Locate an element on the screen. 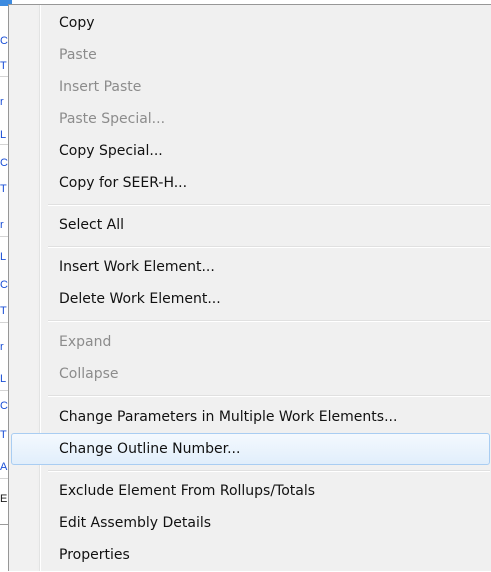  menu-item-insert-paste: Insert Paste is located at coordinates (250, 87).